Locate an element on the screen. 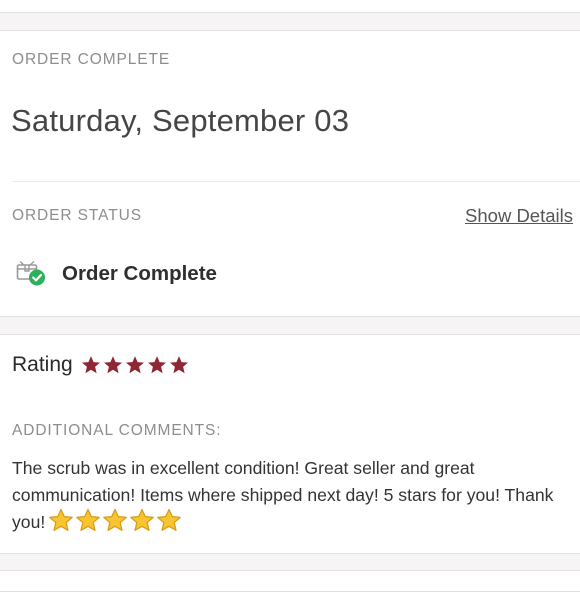 The image size is (580, 592). rating-stars is located at coordinates (136, 365).